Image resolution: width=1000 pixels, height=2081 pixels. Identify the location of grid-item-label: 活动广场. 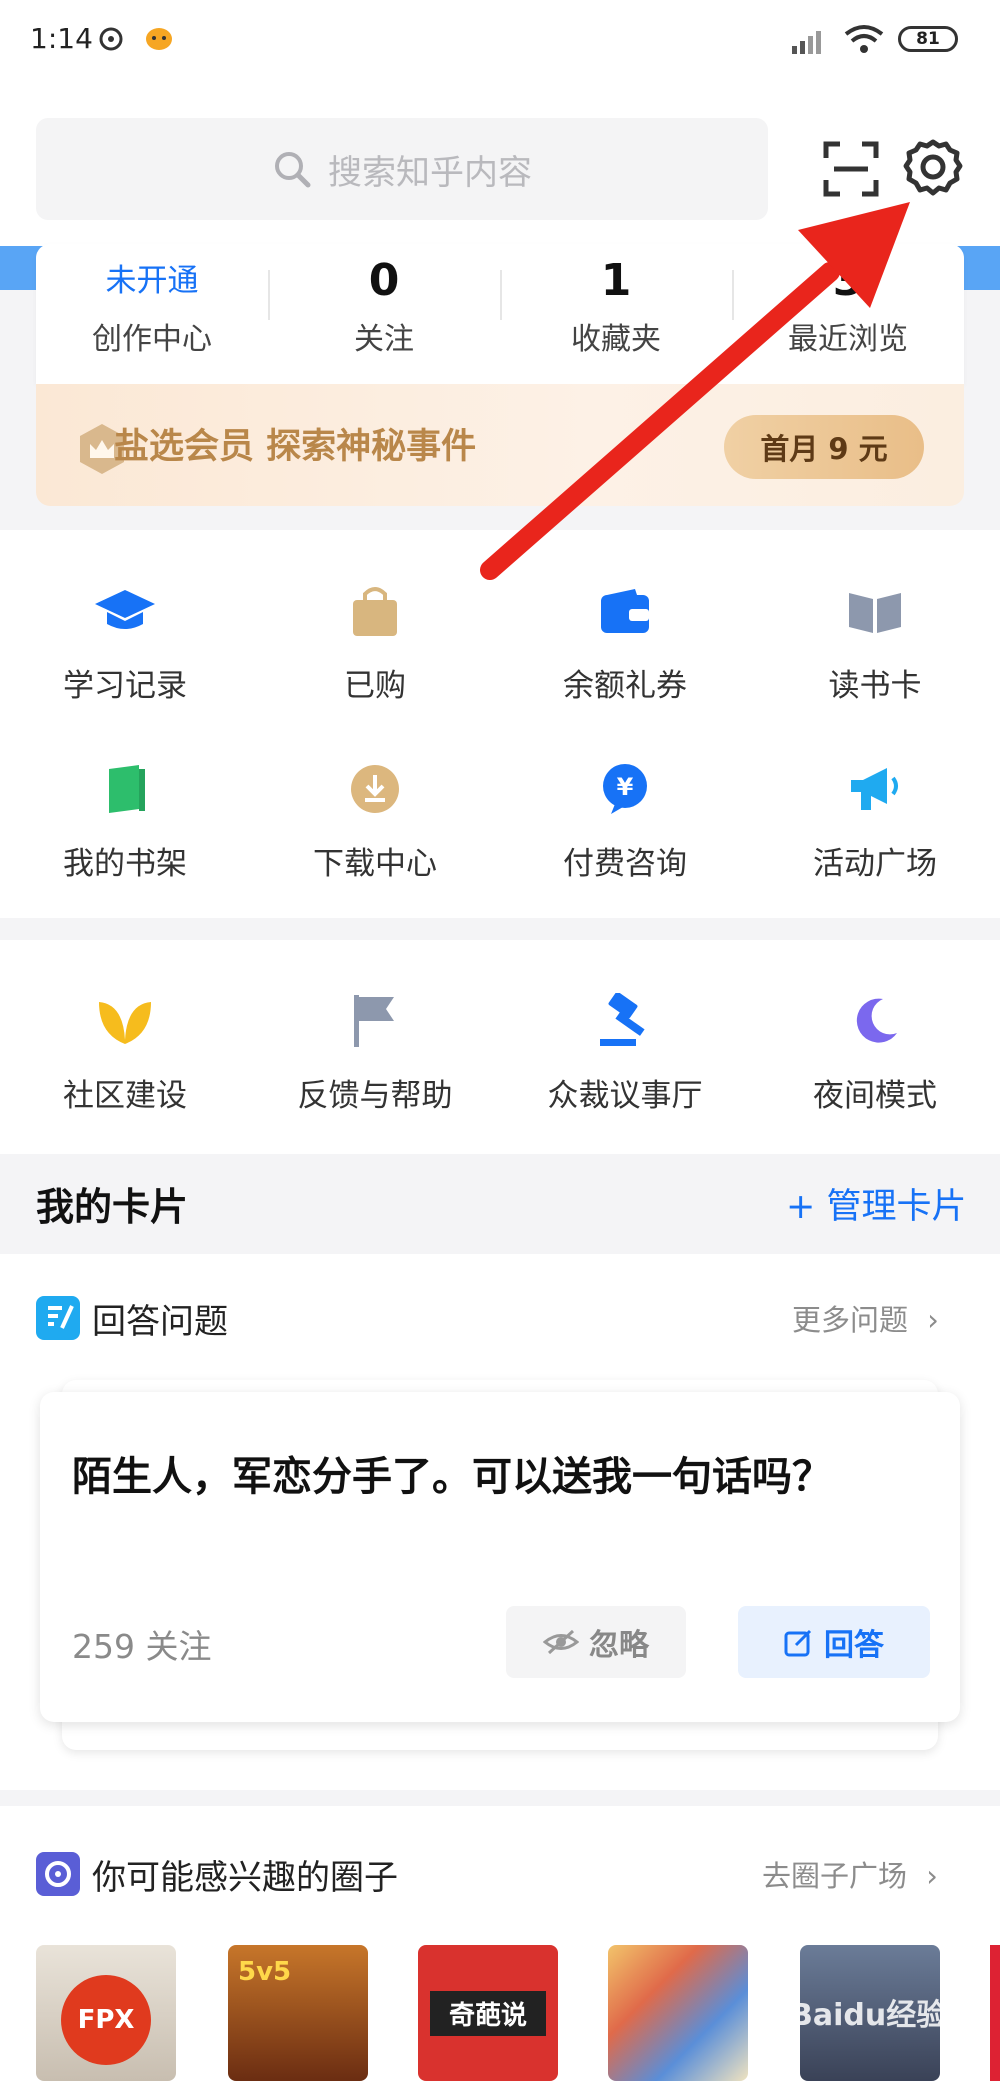
(875, 864).